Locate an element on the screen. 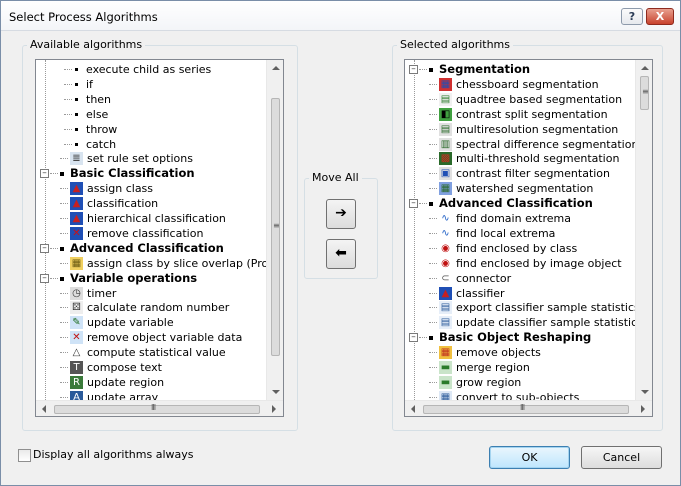 The image size is (681, 486). available-vertical-scroll-thumb: ≡ is located at coordinates (275, 227).